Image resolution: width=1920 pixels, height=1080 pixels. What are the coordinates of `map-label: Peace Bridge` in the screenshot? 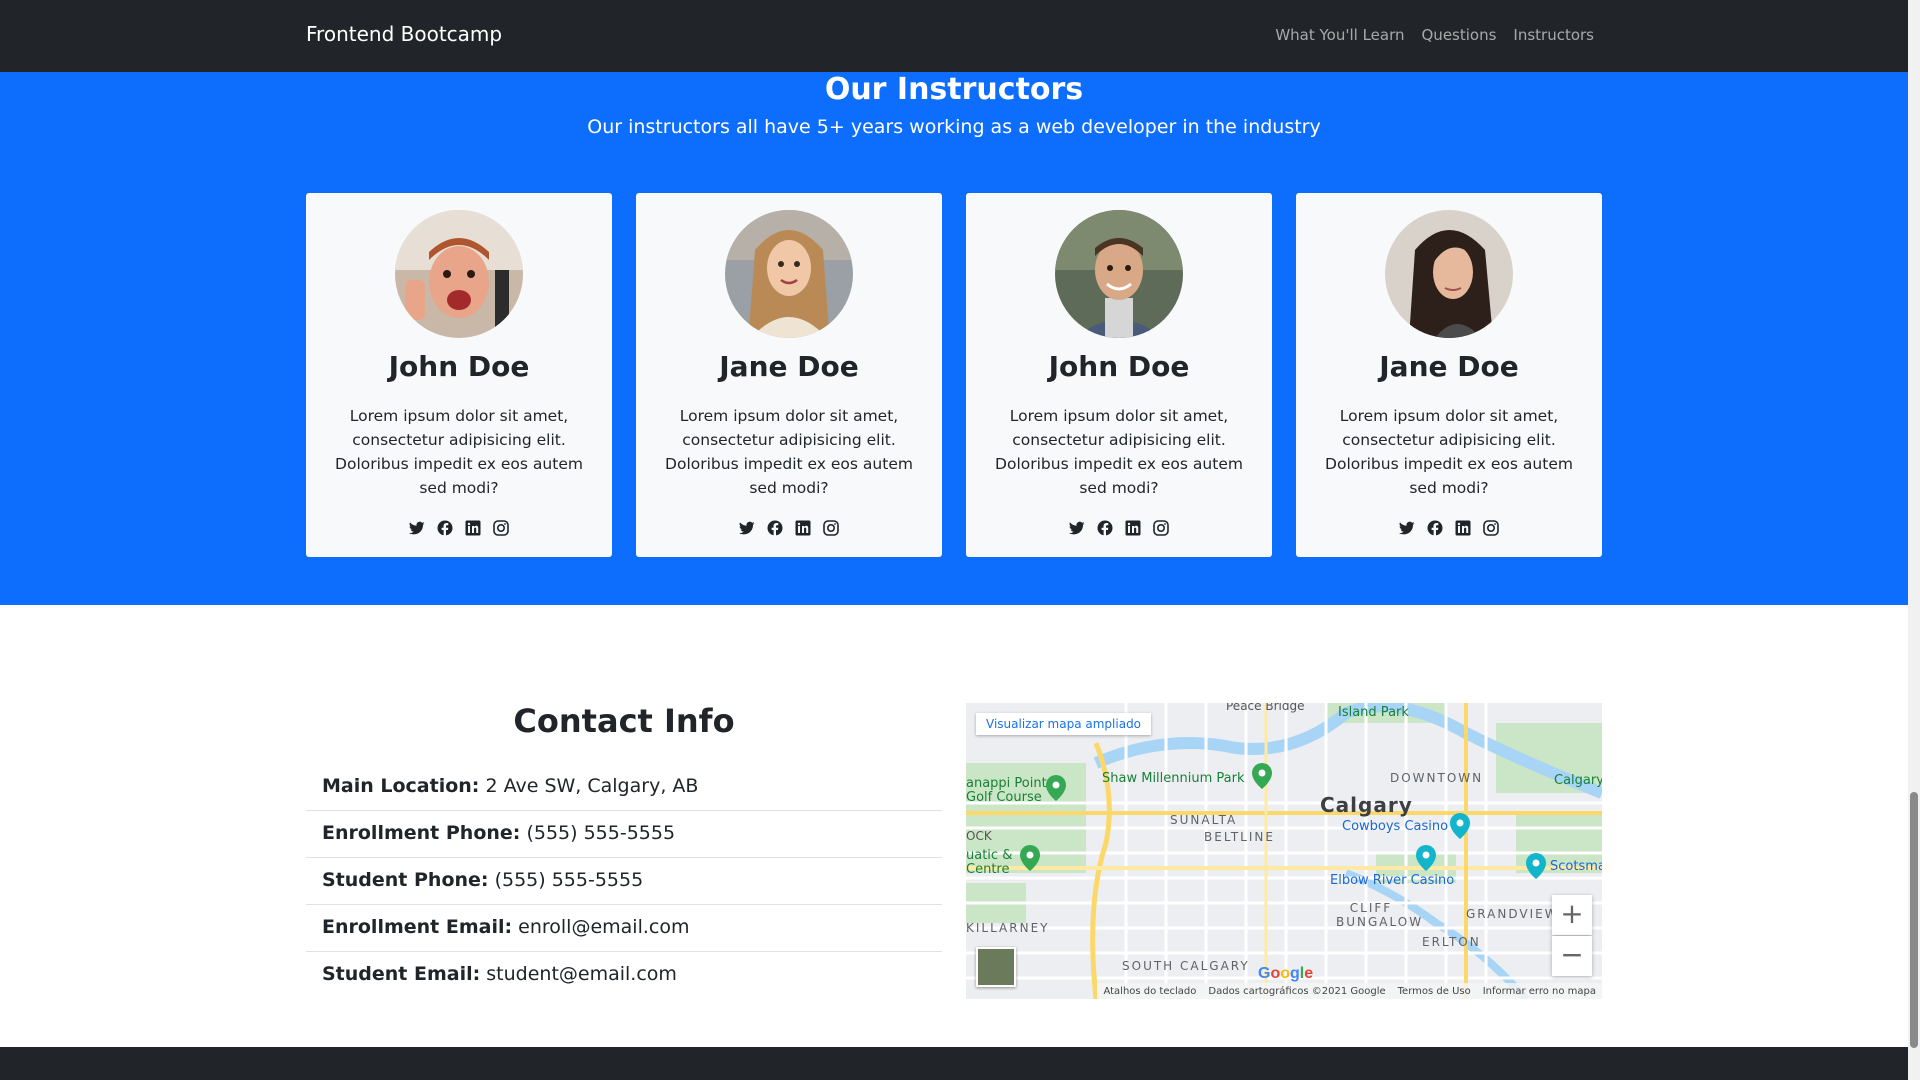 It's located at (1265, 708).